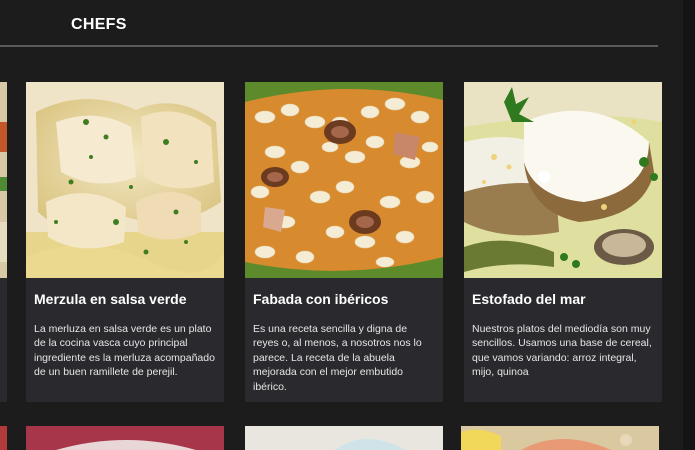  Describe the element at coordinates (126, 299) in the screenshot. I see `recipe-title: Merzula en salsa verde` at that location.